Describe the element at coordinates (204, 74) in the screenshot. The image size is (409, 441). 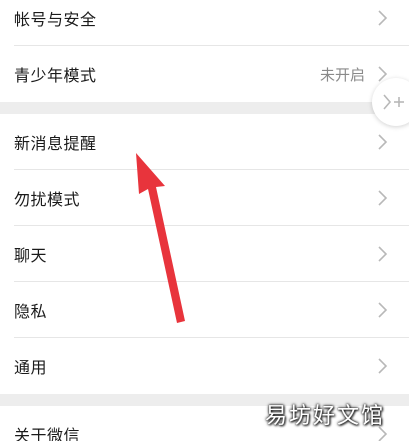
I see `settings-row-teen-mode: 青少年模式 未开启` at that location.